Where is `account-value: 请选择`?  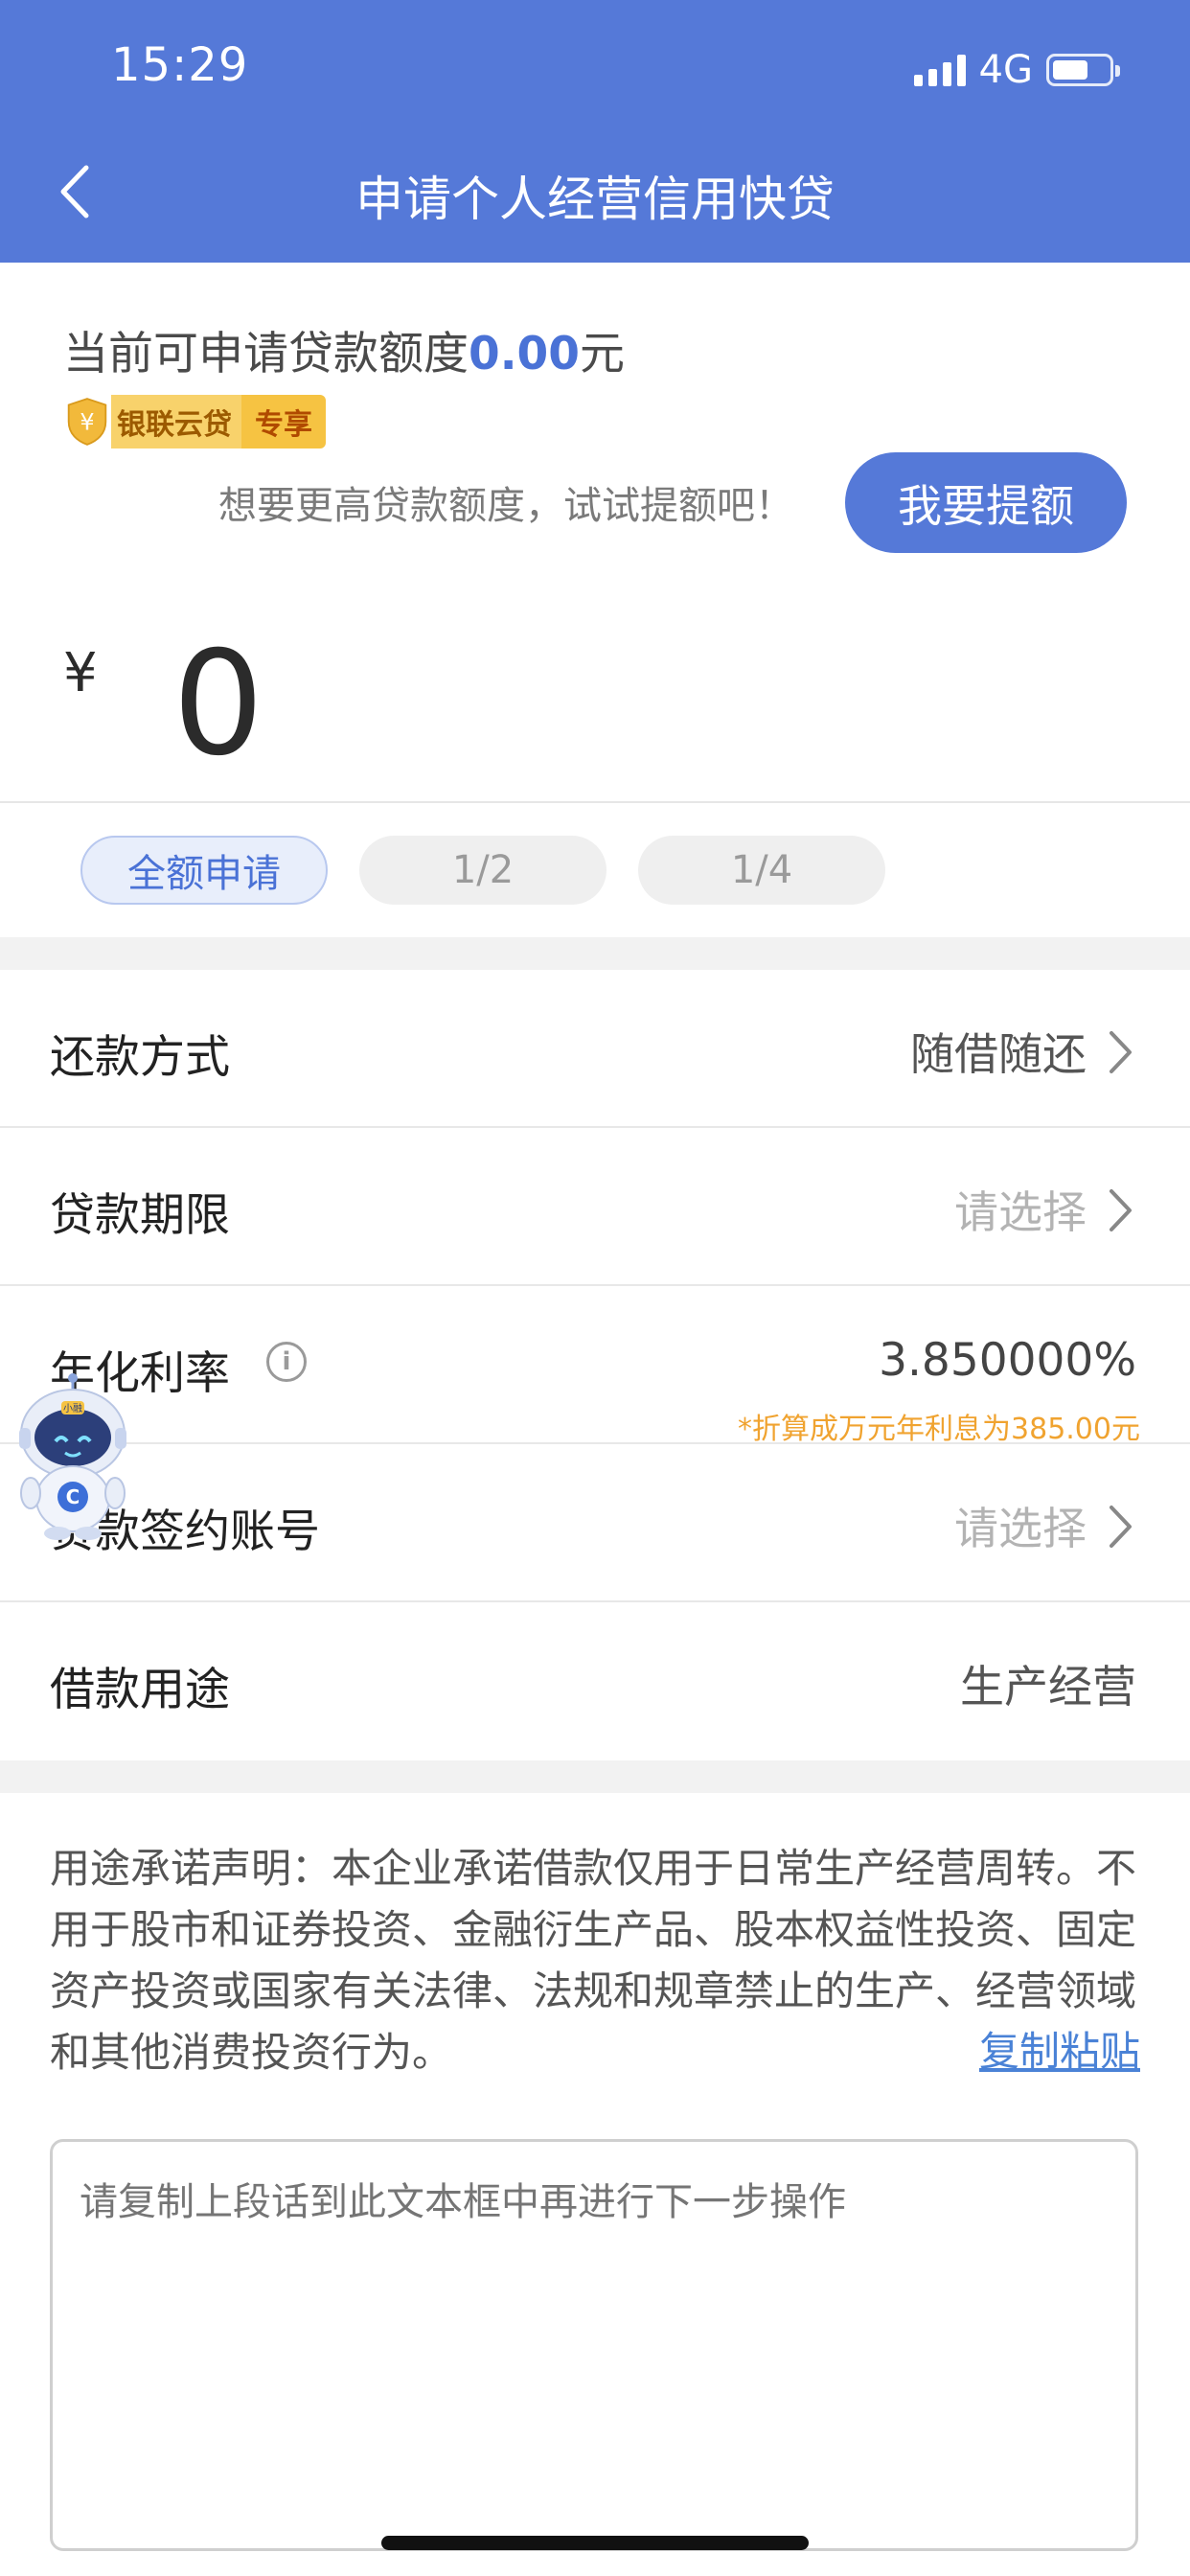
account-value: 请选择 is located at coordinates (1020, 1529).